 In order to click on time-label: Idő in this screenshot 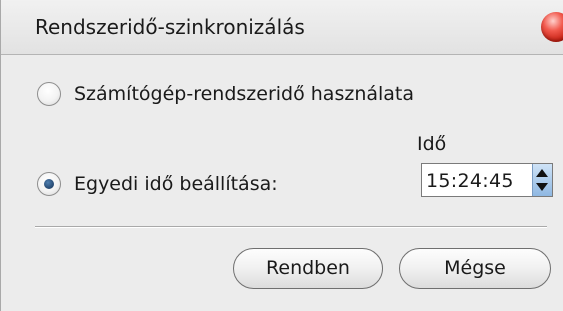, I will do `click(432, 144)`.